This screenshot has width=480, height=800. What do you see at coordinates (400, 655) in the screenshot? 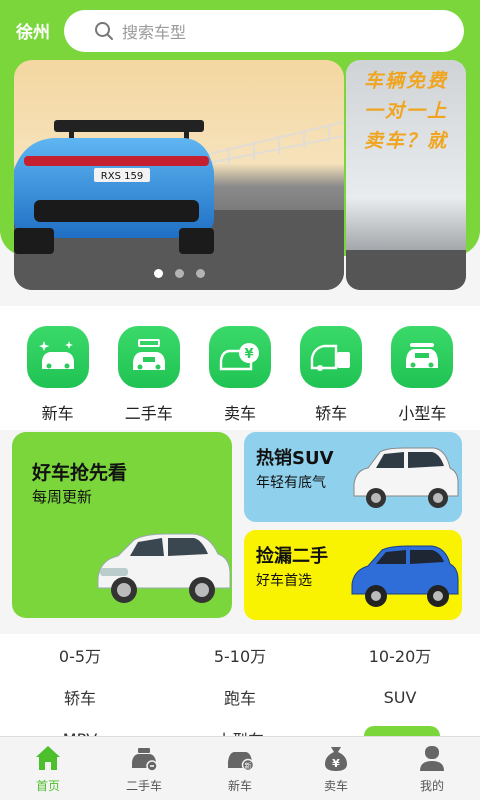
I see `filter-chip: 10-20万` at bounding box center [400, 655].